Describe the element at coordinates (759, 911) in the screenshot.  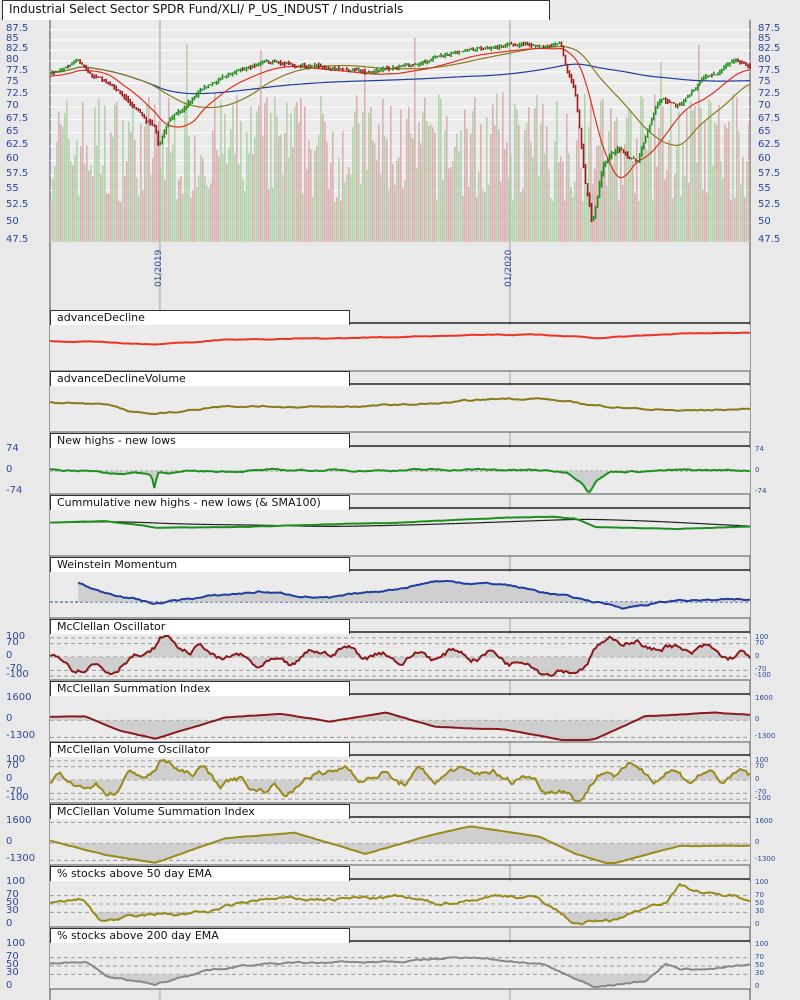
I see `indicator-ytick-right: 30` at that location.